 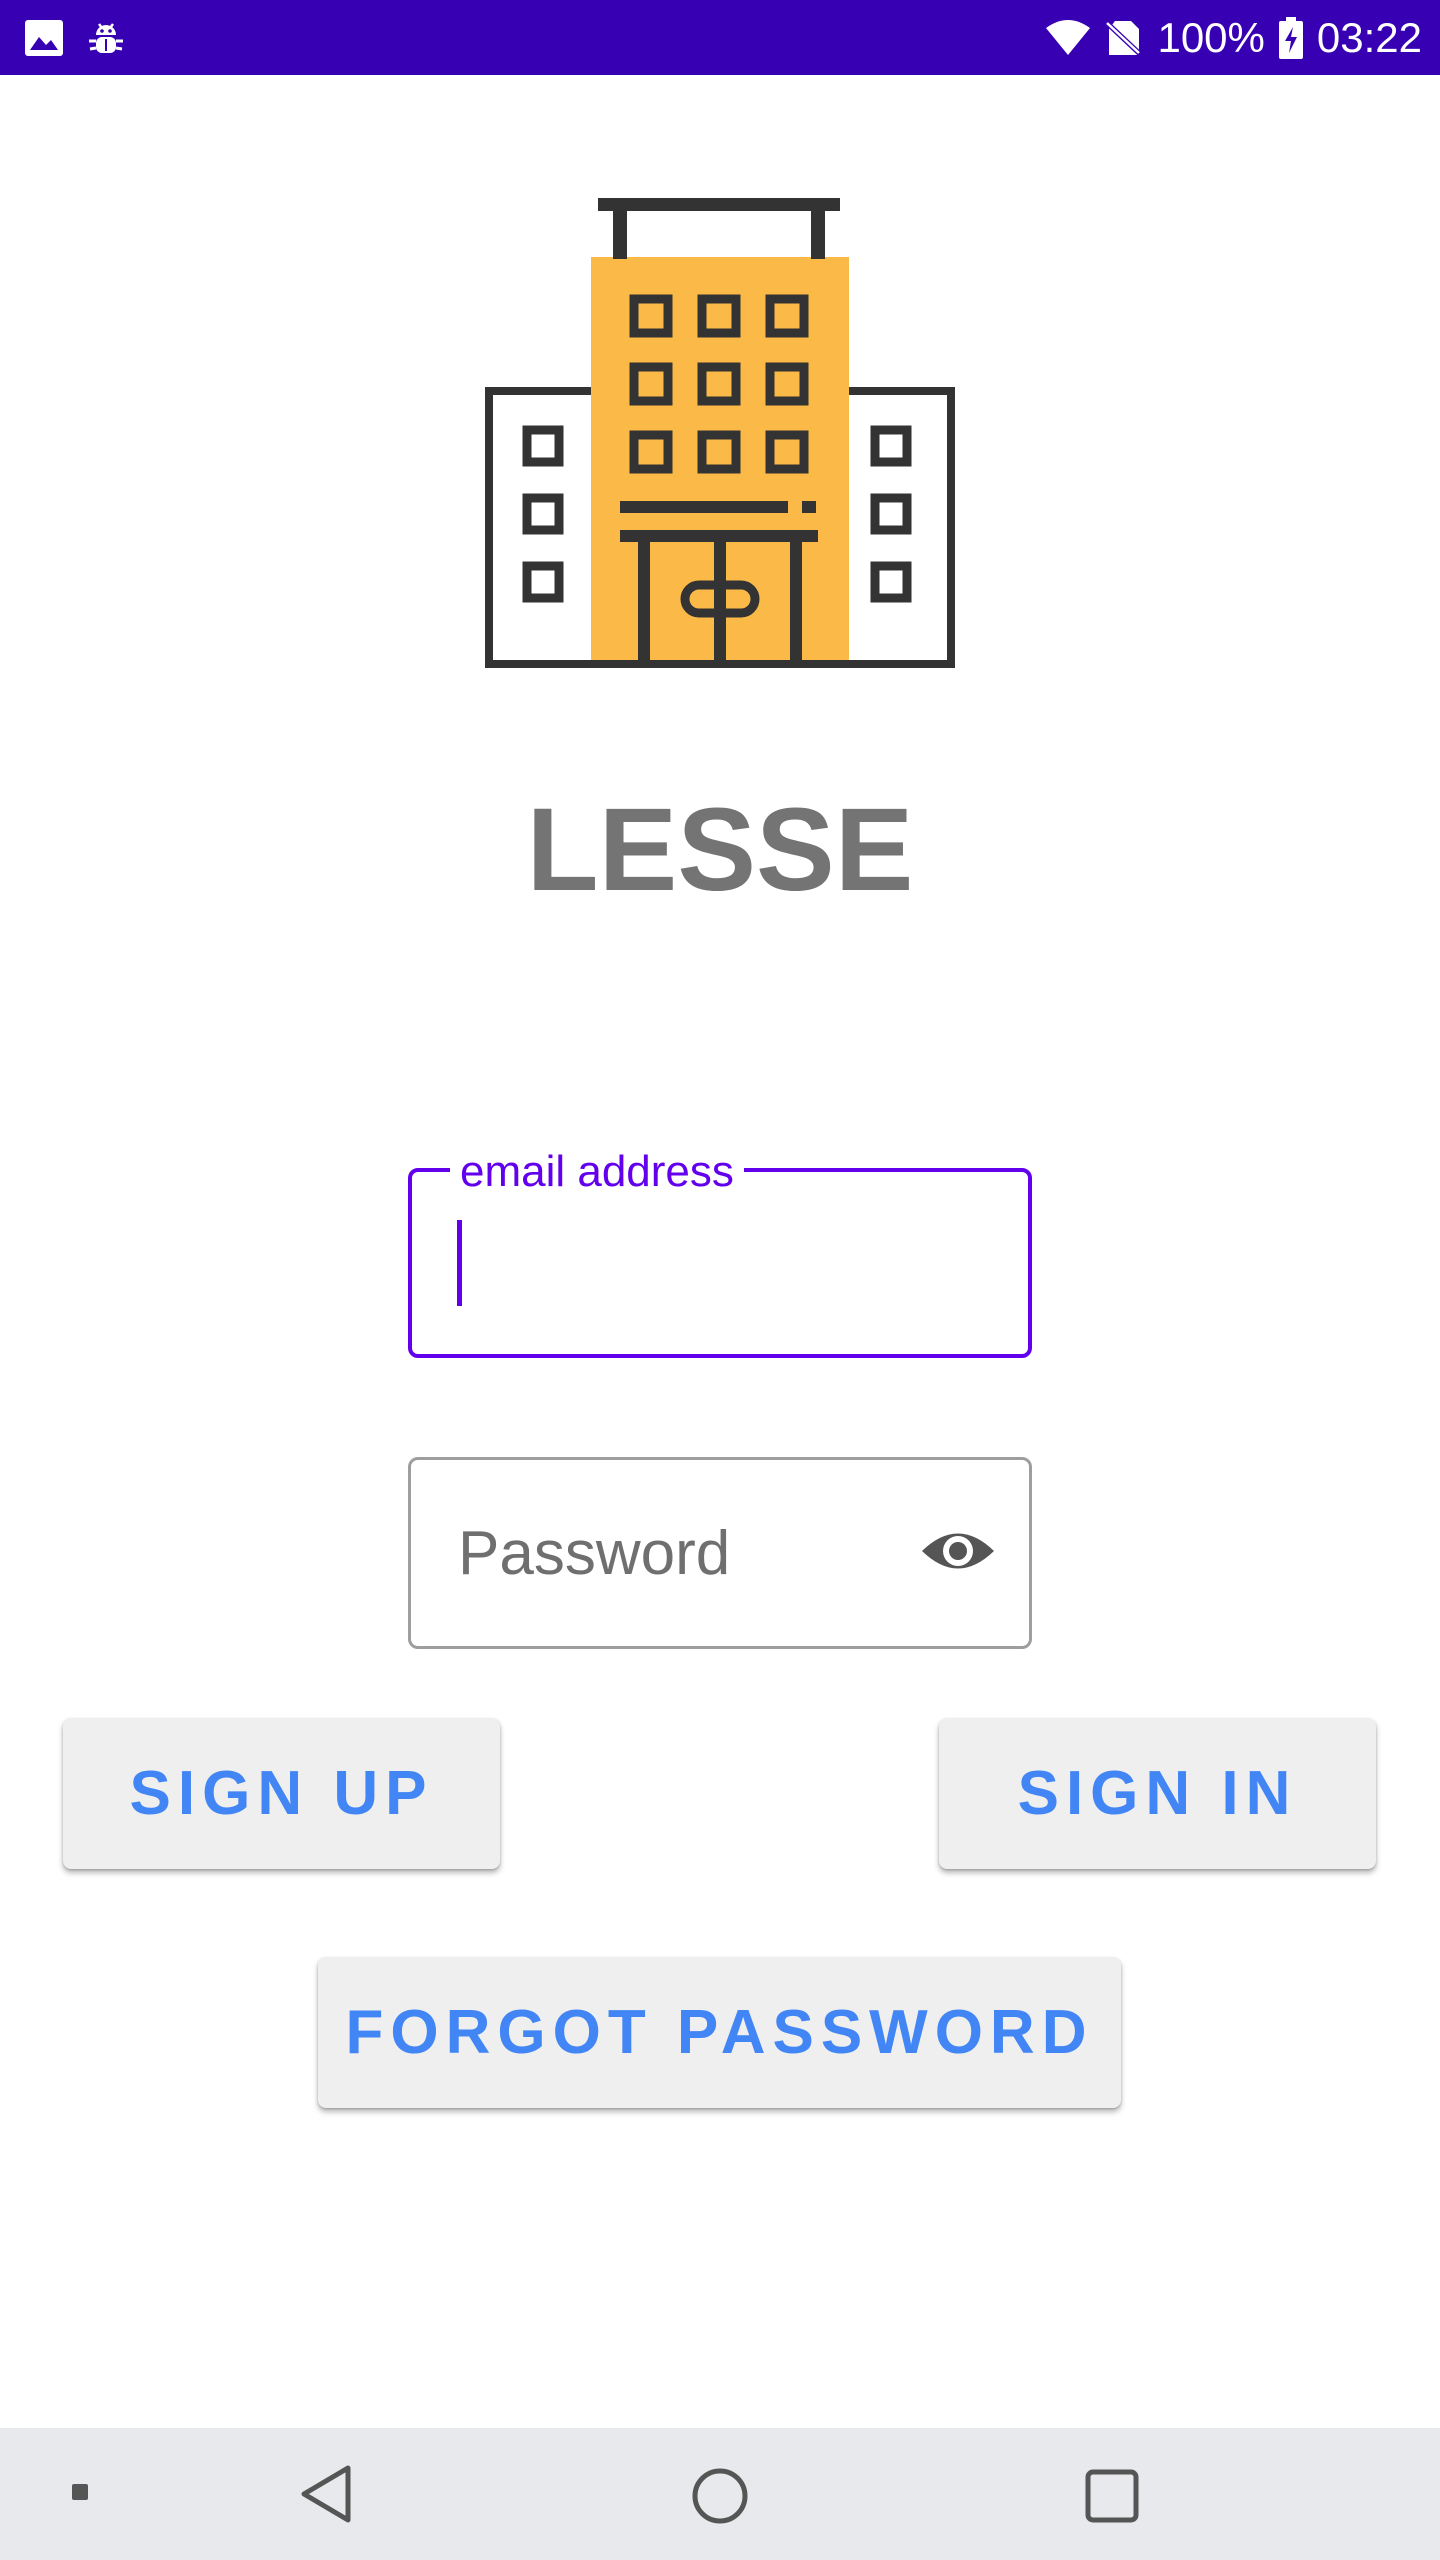 What do you see at coordinates (80, 2492) in the screenshot?
I see `small-square-icon` at bounding box center [80, 2492].